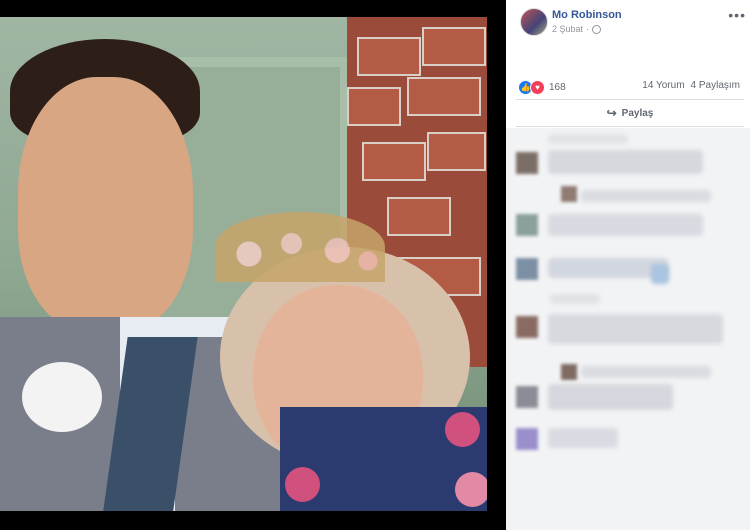  Describe the element at coordinates (587, 15) in the screenshot. I see `author-name: Mo Robinson` at that location.